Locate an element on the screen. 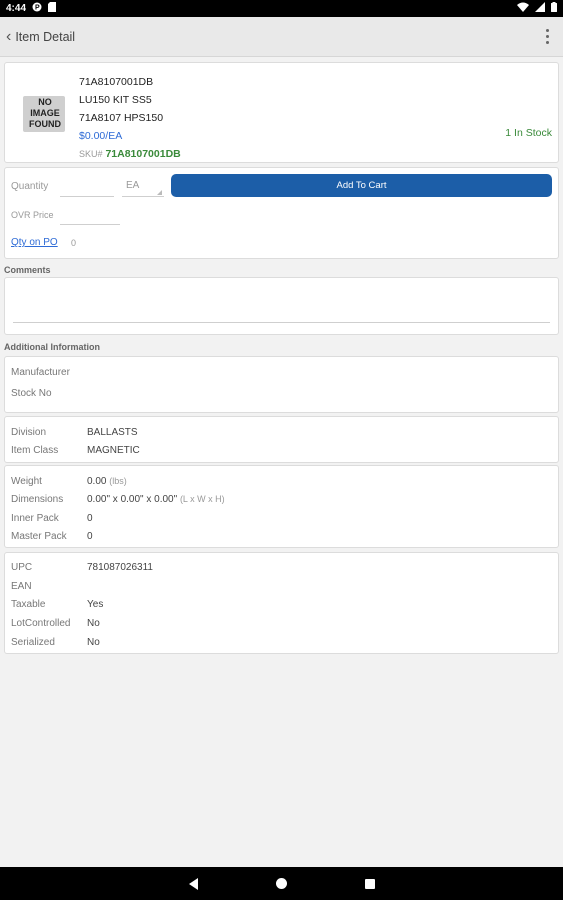 The image size is (563, 900). qty-on-po-link: Qty on PO is located at coordinates (34, 242).